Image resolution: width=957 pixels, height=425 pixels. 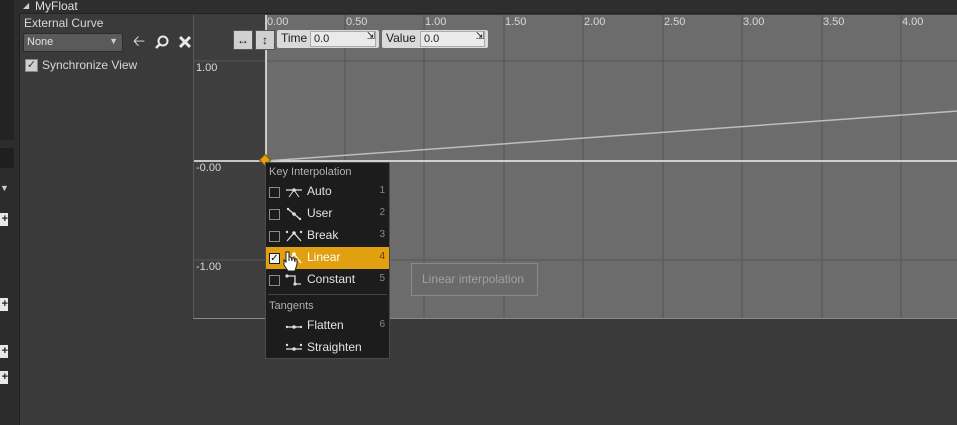 What do you see at coordinates (185, 42) in the screenshot?
I see `close-icon` at bounding box center [185, 42].